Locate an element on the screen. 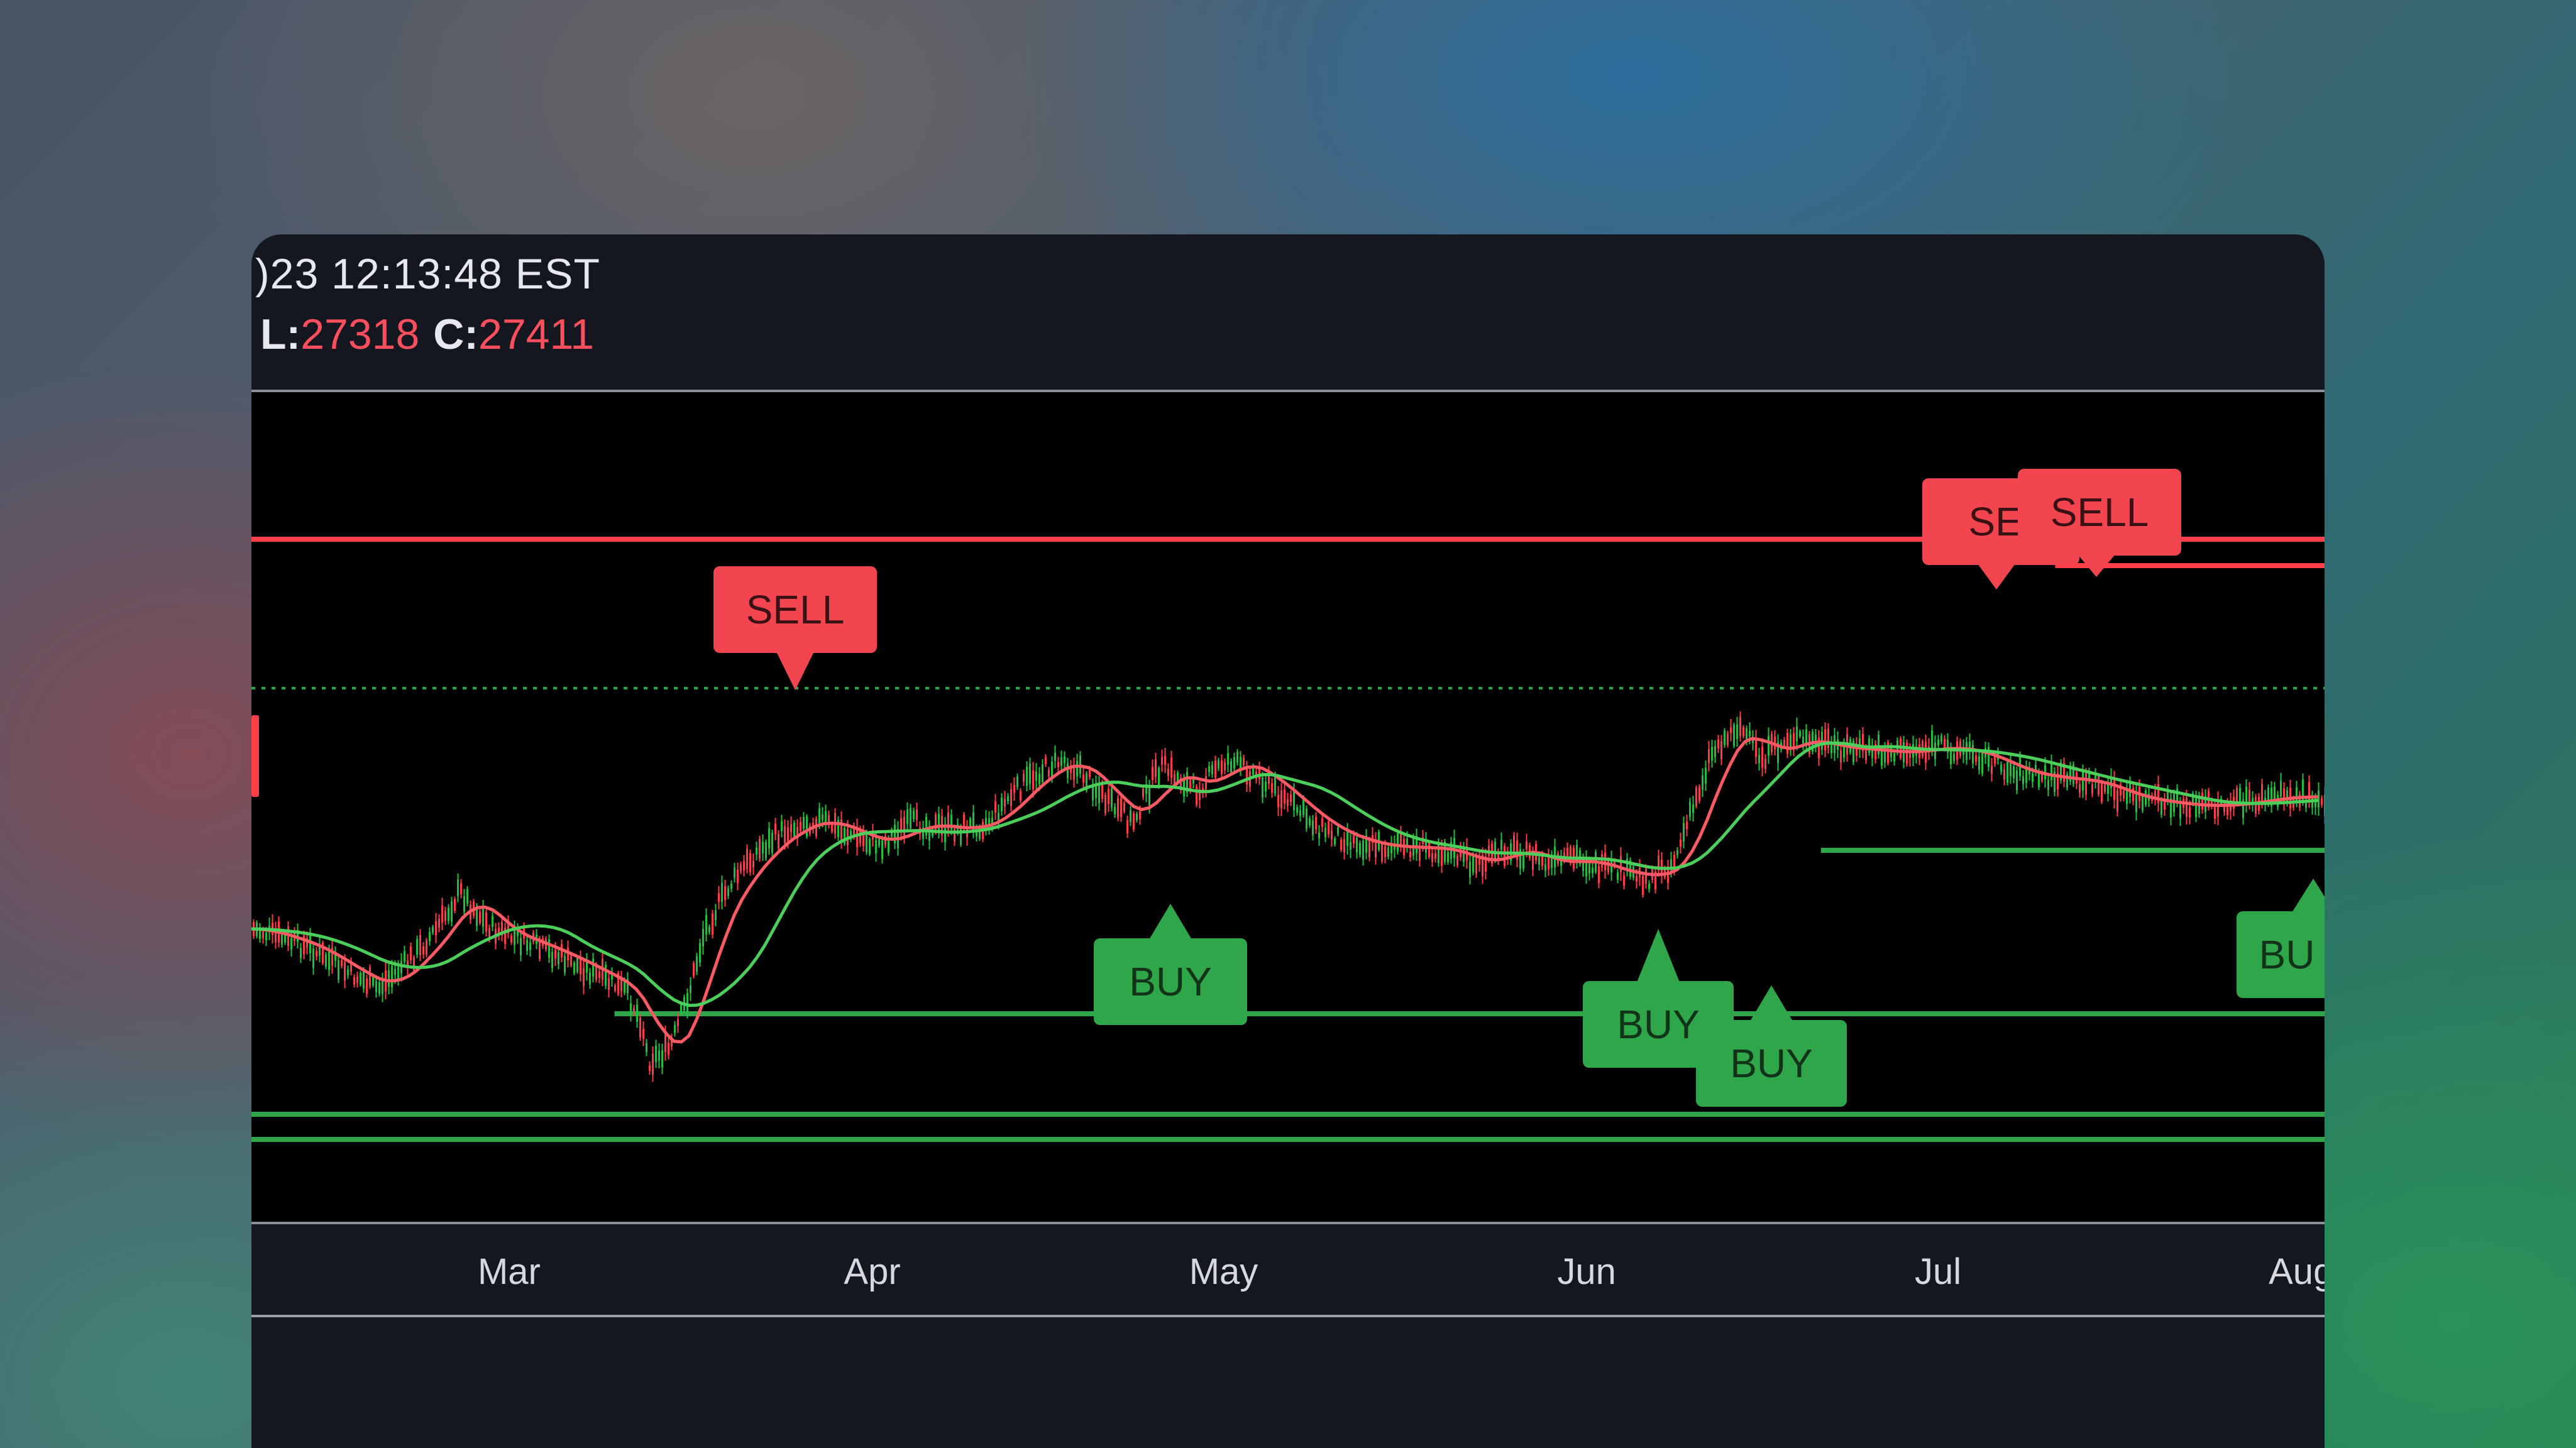 The image size is (2576, 1448). x-axis-tick-label: Apr is located at coordinates (872, 1271).